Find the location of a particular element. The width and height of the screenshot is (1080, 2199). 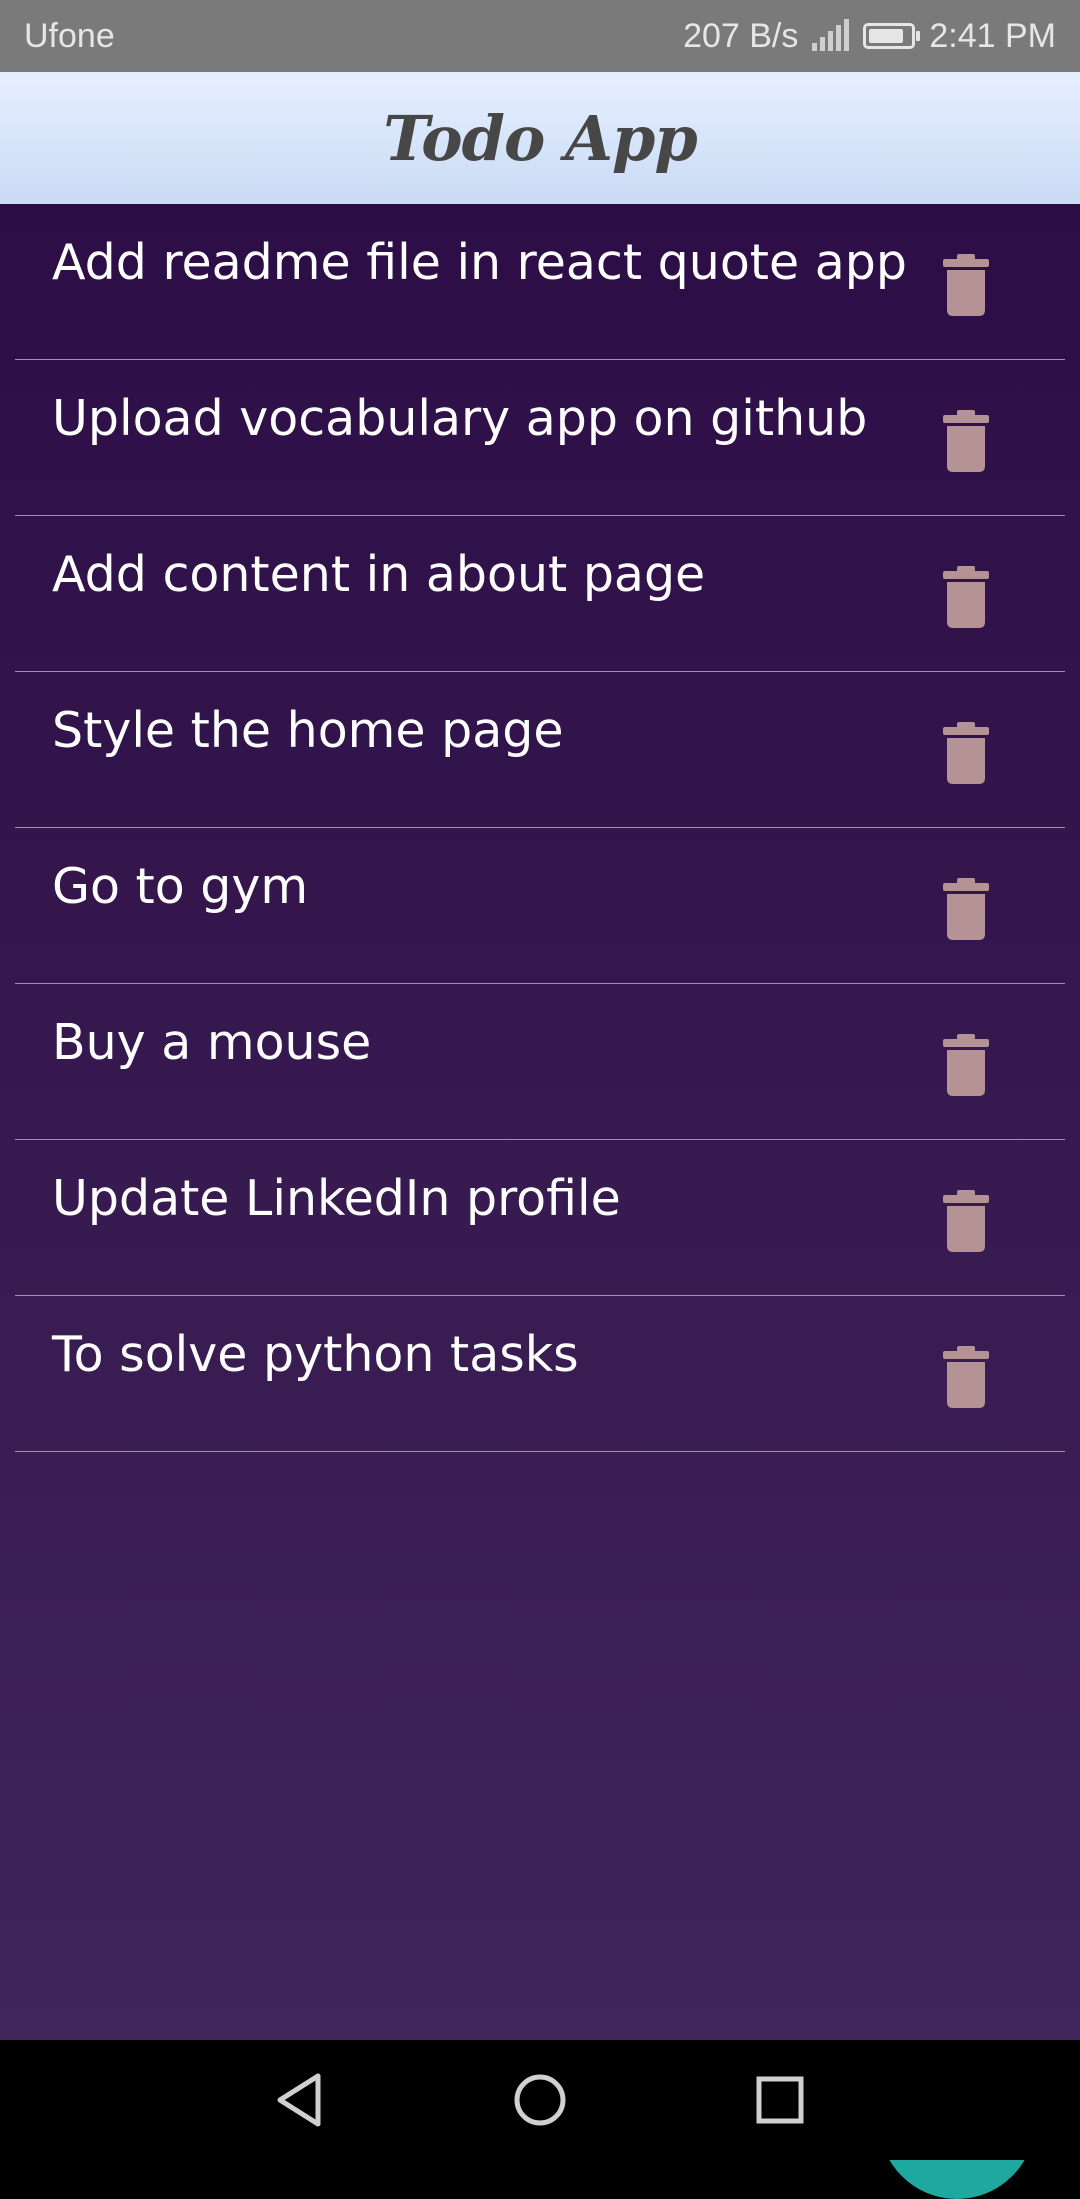

todo-text: Update LinkedIn profile is located at coordinates (336, 1198).